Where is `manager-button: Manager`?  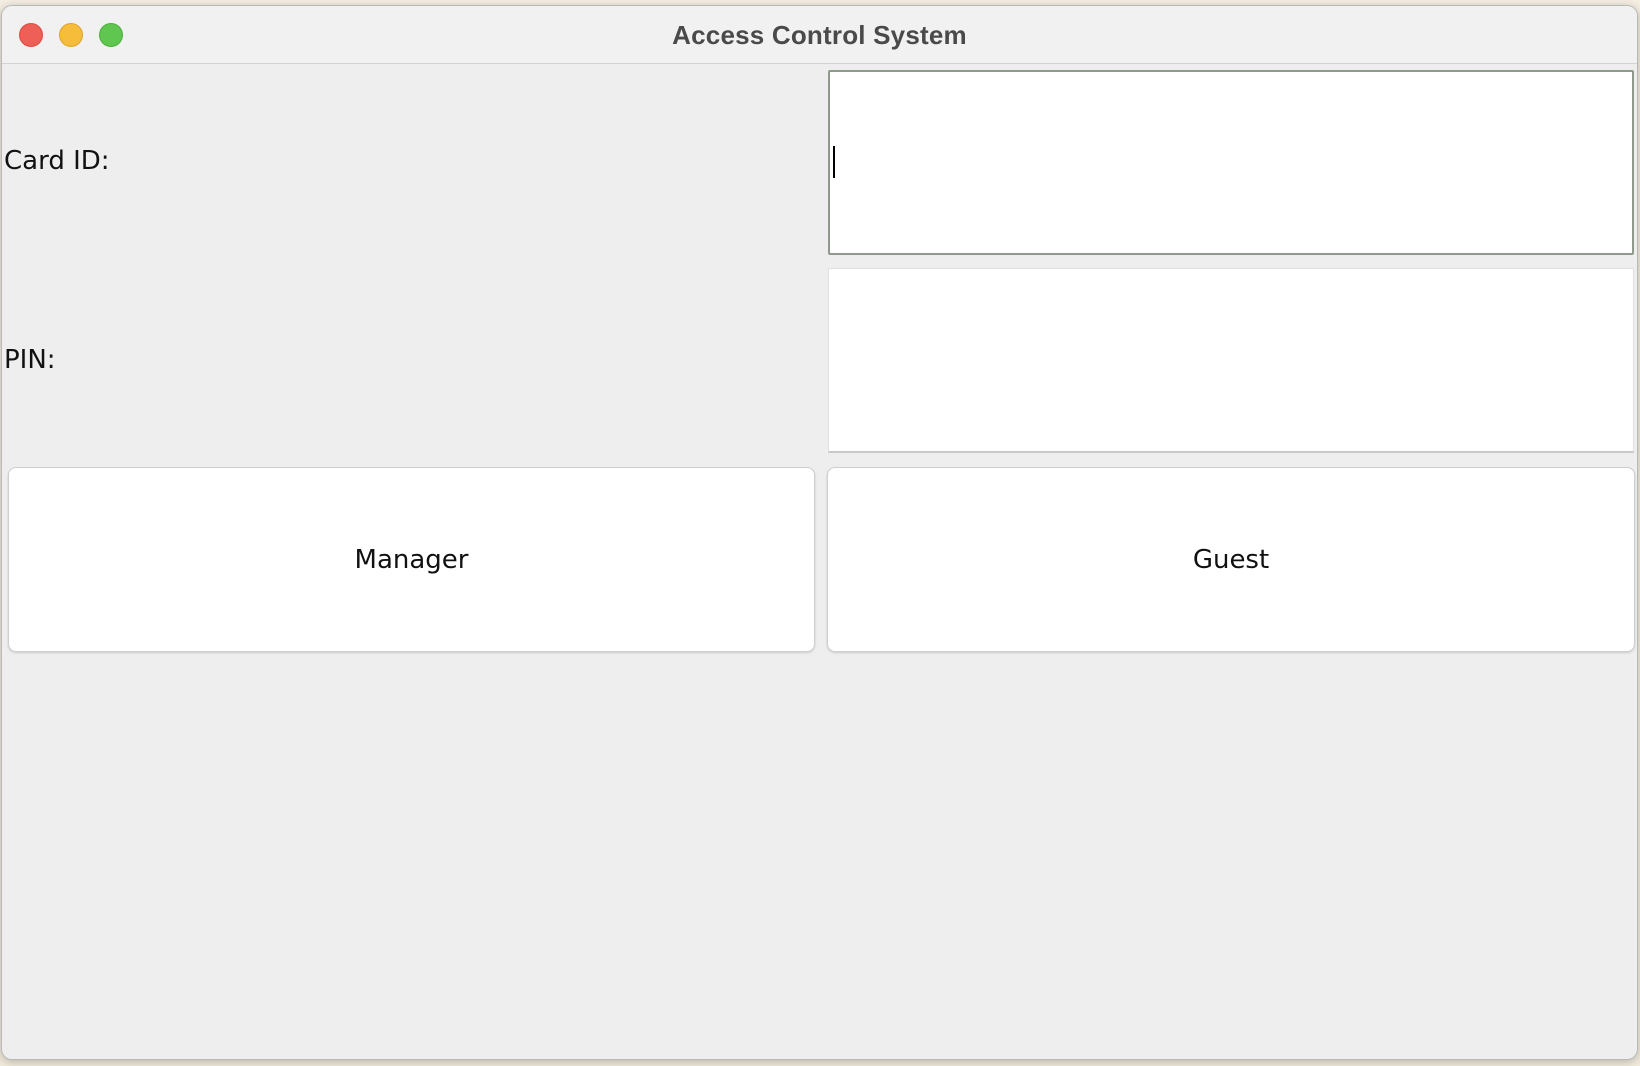
manager-button: Manager is located at coordinates (411, 559).